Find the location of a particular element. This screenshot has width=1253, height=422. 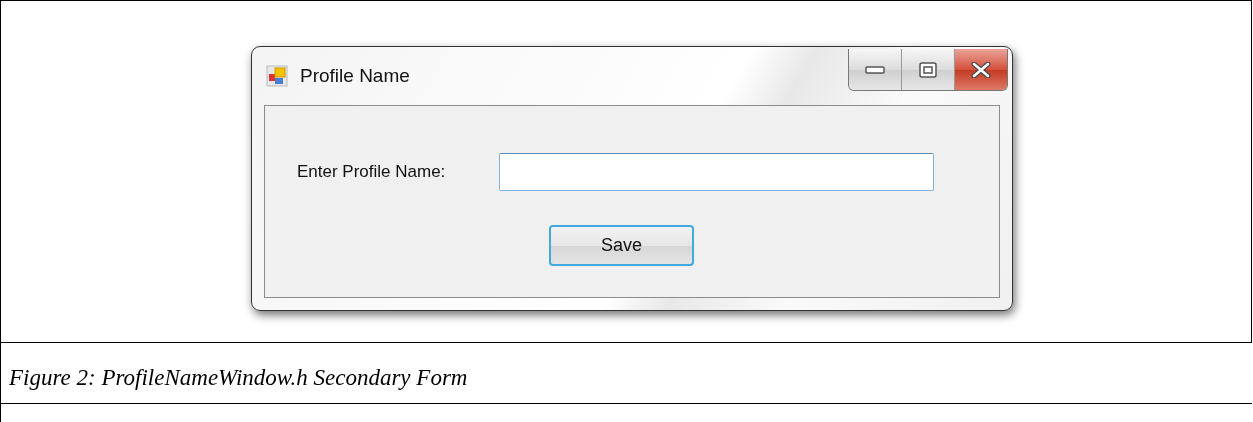

close-button is located at coordinates (981, 69).